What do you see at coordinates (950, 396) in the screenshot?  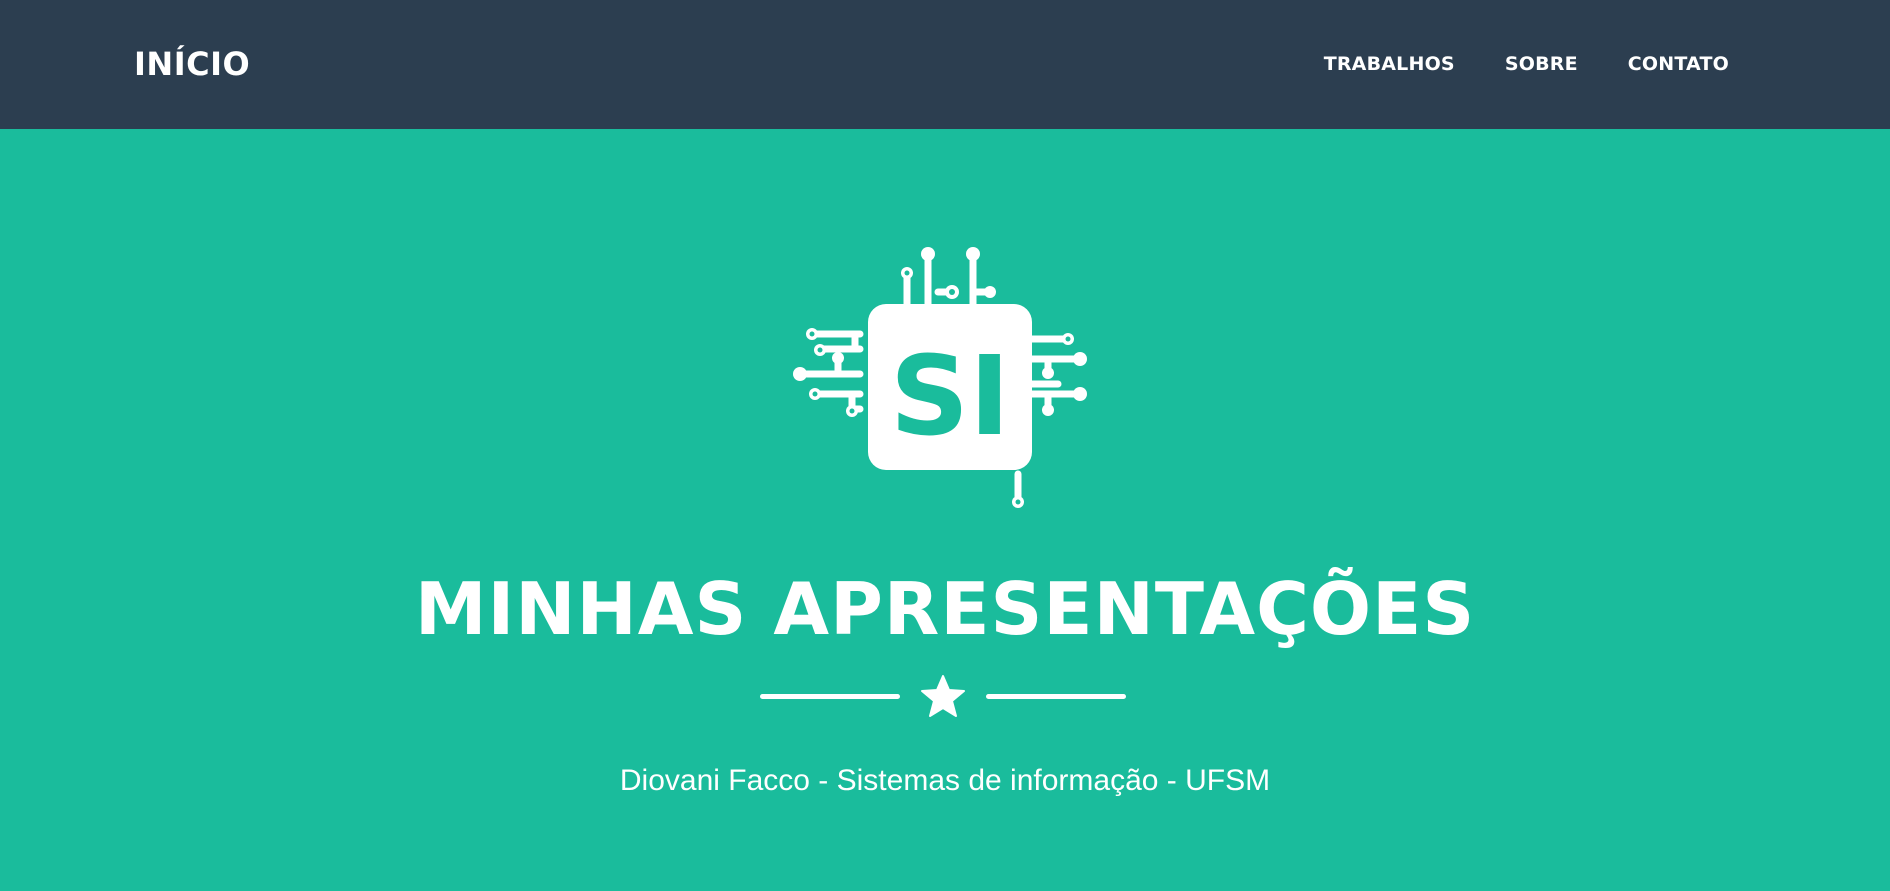 I see `logo-text: SI` at bounding box center [950, 396].